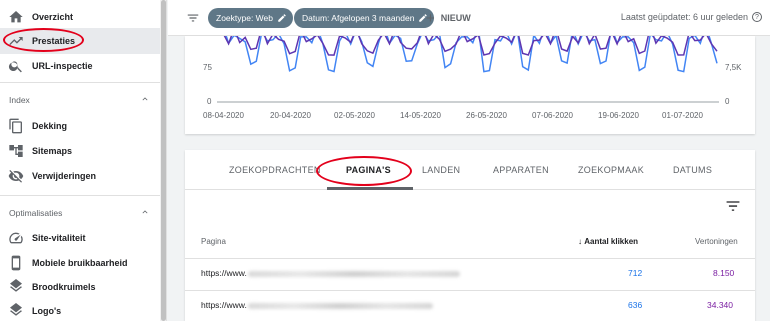 Image resolution: width=770 pixels, height=321 pixels. I want to click on sidebar-item-label: Mobiele bruikbaarheid, so click(80, 263).